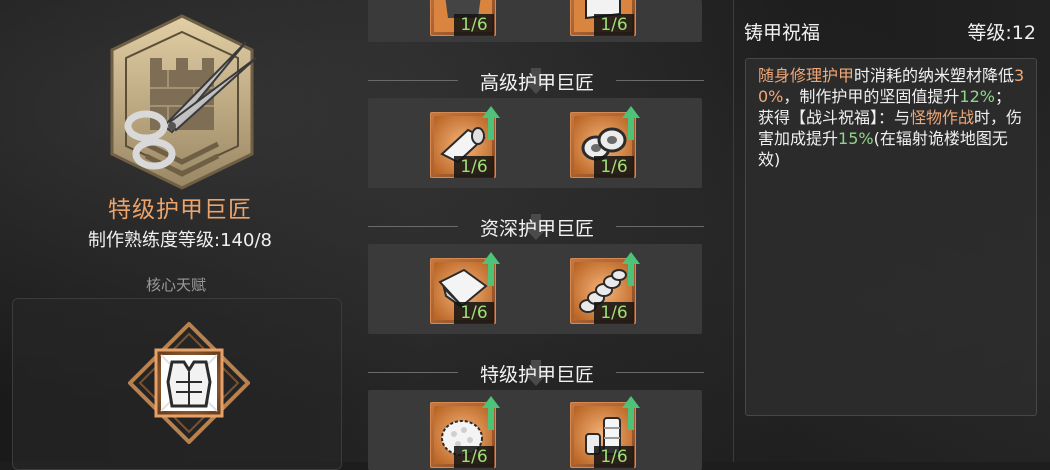  Describe the element at coordinates (856, 138) in the screenshot. I see `description-segment: 15%` at that location.